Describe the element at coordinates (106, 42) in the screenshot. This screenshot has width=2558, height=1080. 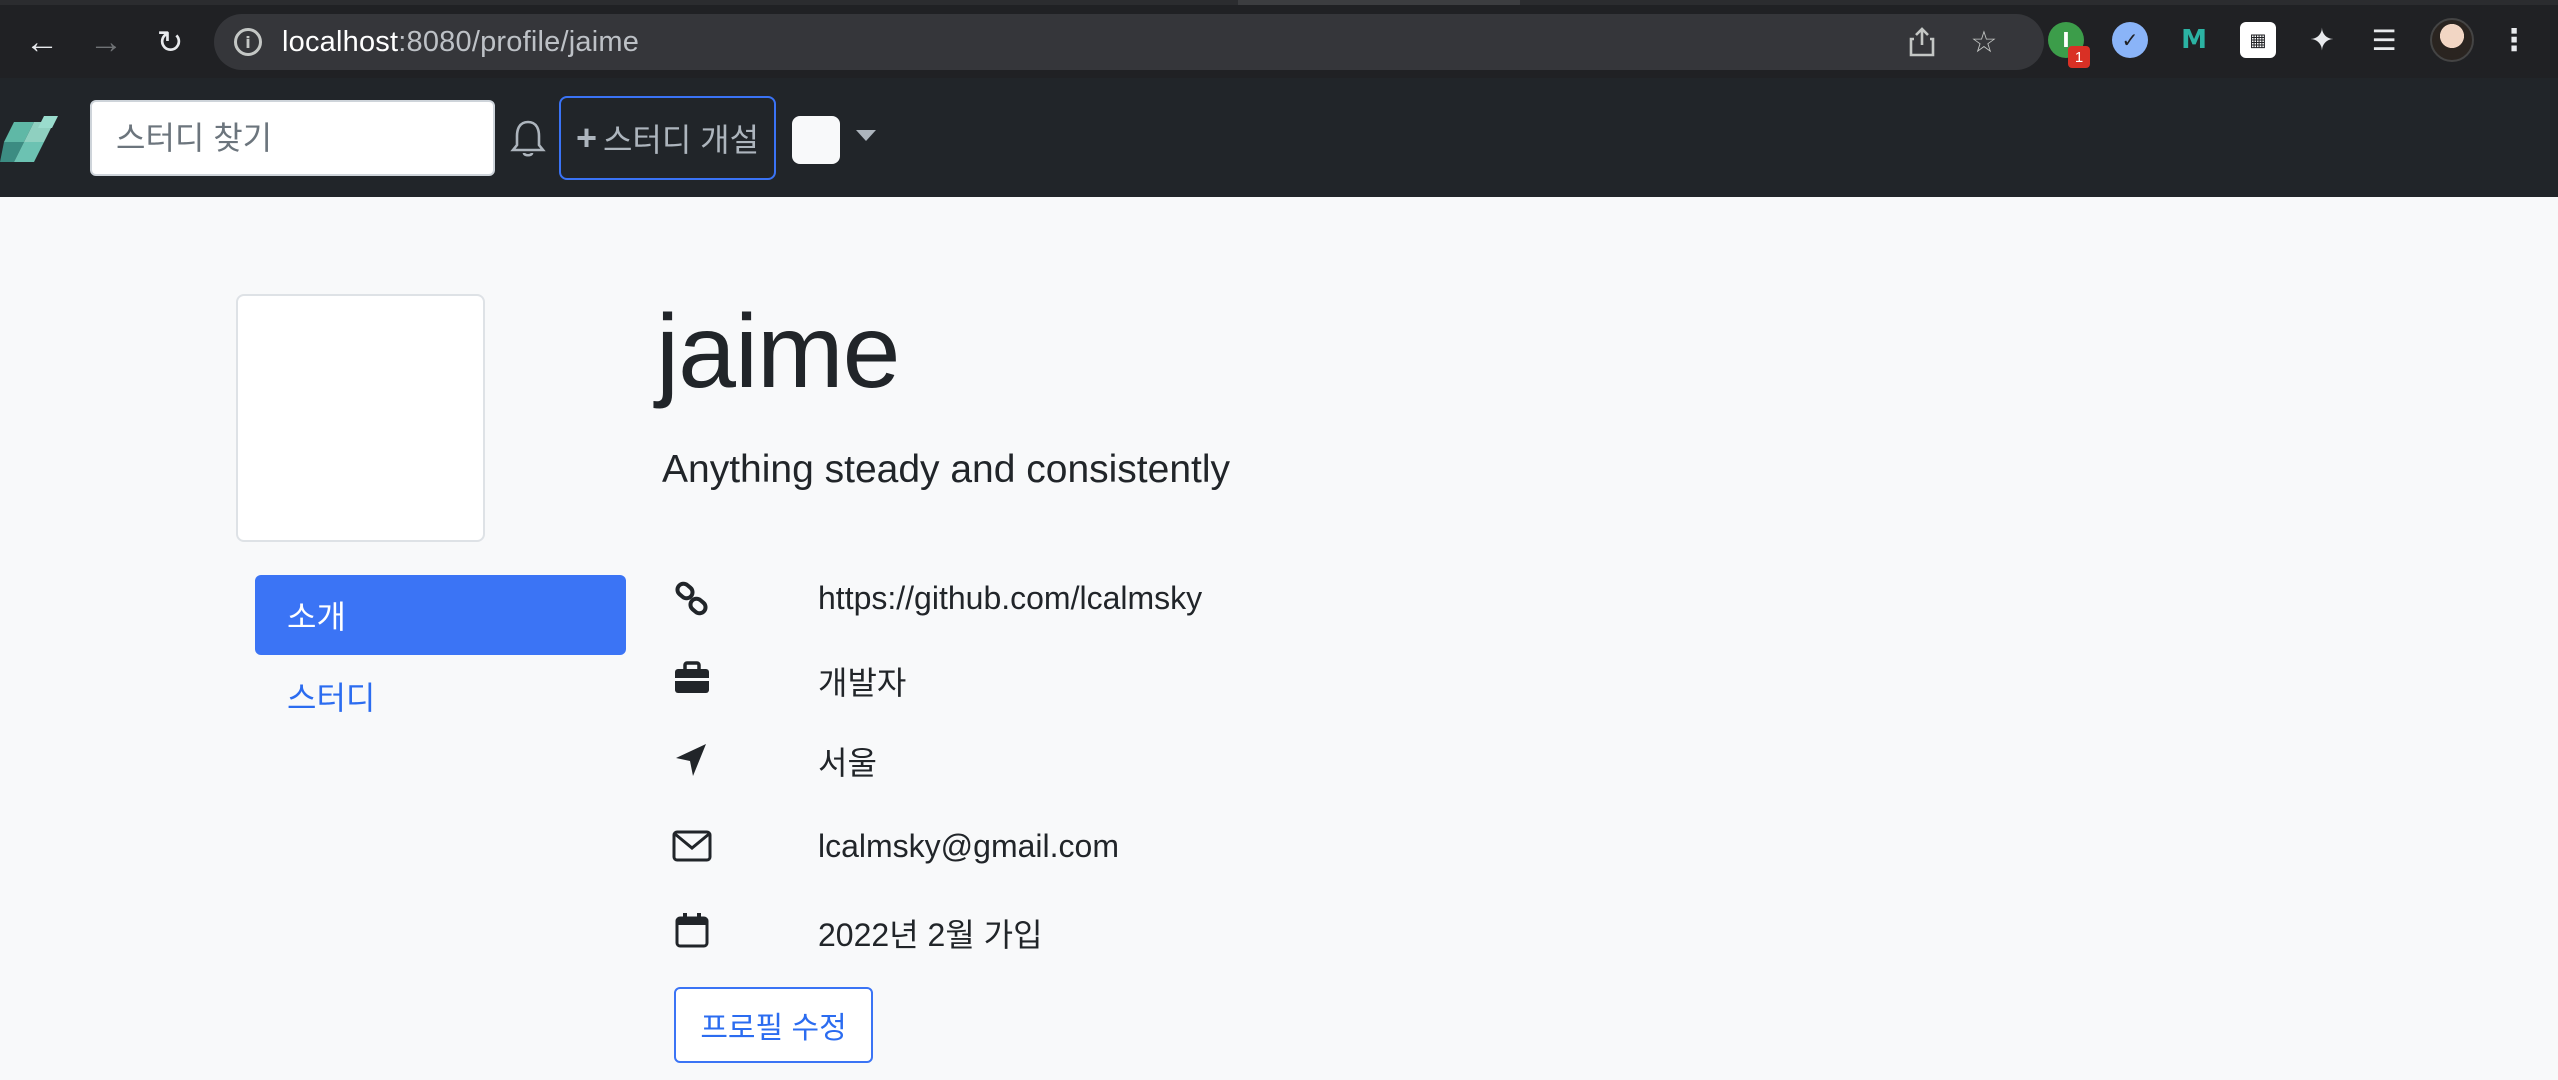
I see `forward-icon: →` at that location.